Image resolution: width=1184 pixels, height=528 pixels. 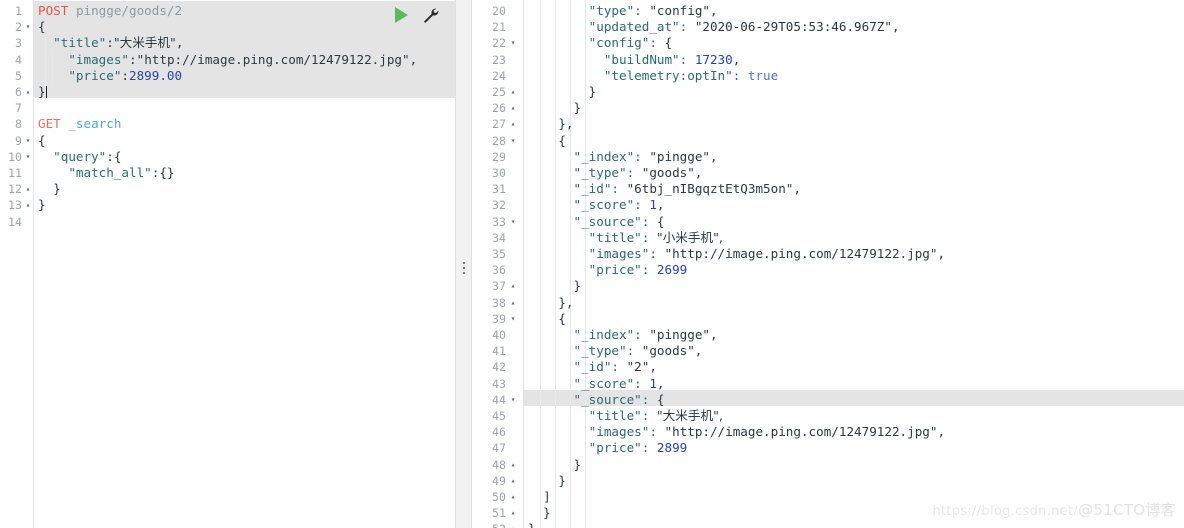 What do you see at coordinates (828, 60) in the screenshot?
I see `right-line: 23 "buildNum": 17230,` at bounding box center [828, 60].